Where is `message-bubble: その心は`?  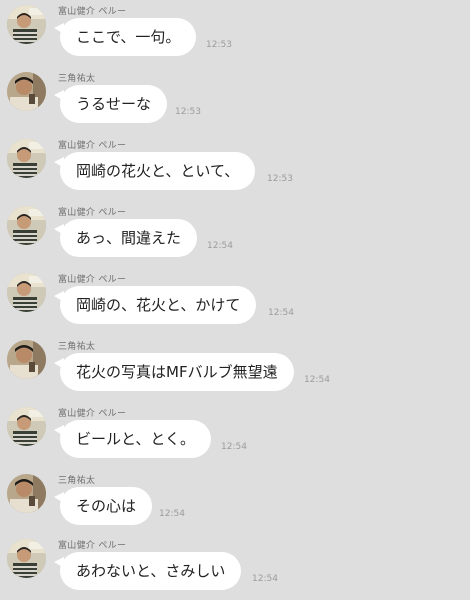 message-bubble: その心は is located at coordinates (103, 506).